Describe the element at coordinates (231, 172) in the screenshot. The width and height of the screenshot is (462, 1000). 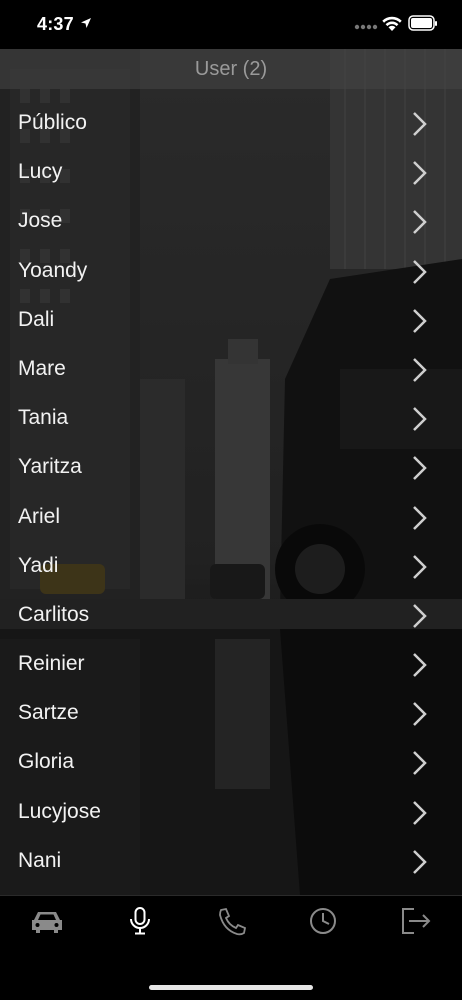
I see `user-list-item: Lucy` at that location.